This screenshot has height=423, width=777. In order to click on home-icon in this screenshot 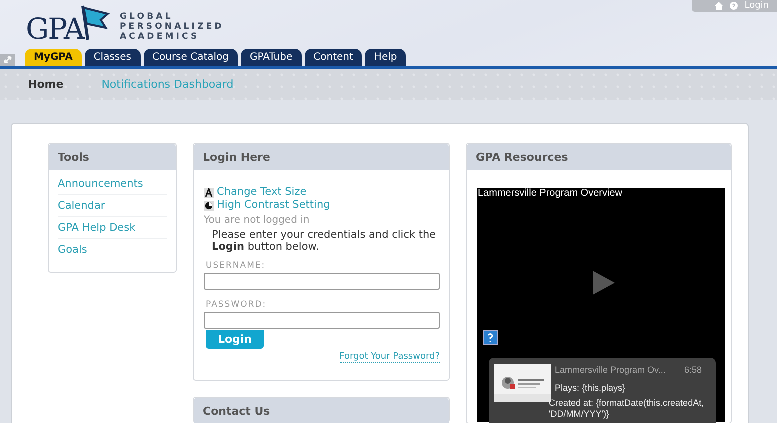, I will do `click(718, 6)`.